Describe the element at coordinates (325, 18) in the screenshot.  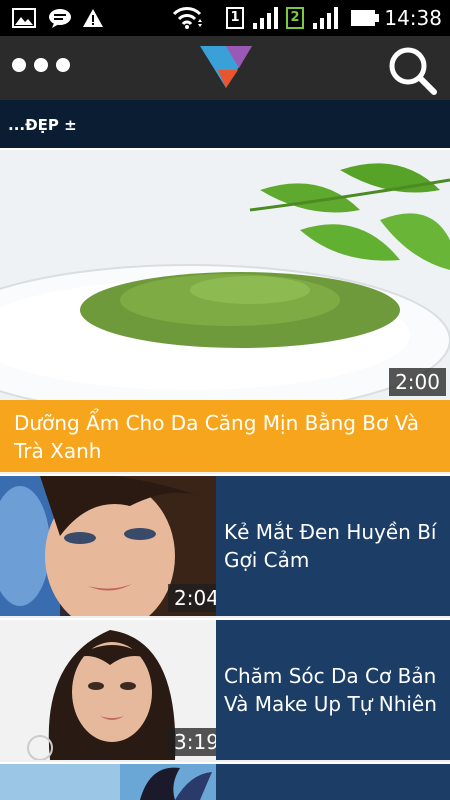
I see `sim2-signal-icon` at that location.